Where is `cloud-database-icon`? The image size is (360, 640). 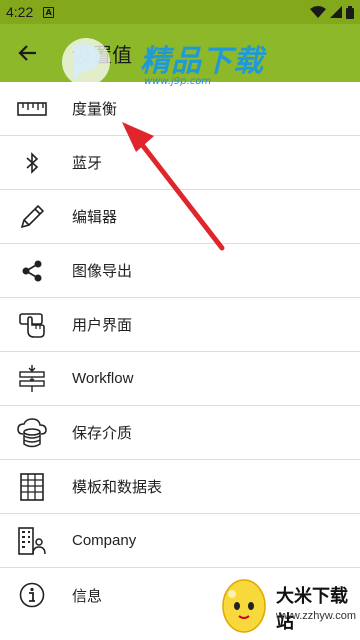 cloud-database-icon is located at coordinates (32, 433).